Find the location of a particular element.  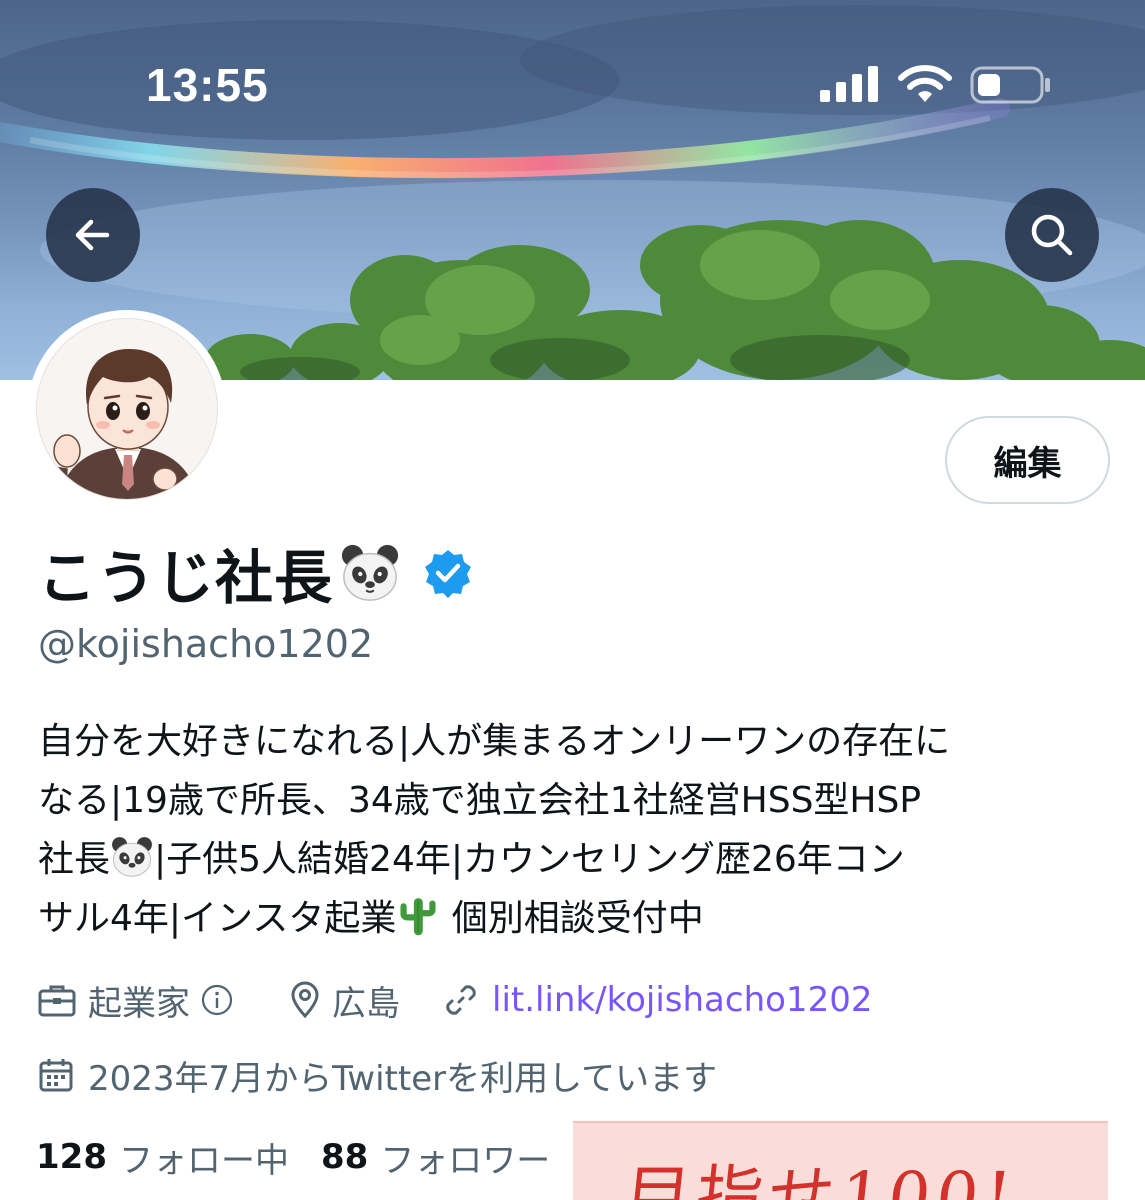

status-bar: 13:55 is located at coordinates (572, 60).